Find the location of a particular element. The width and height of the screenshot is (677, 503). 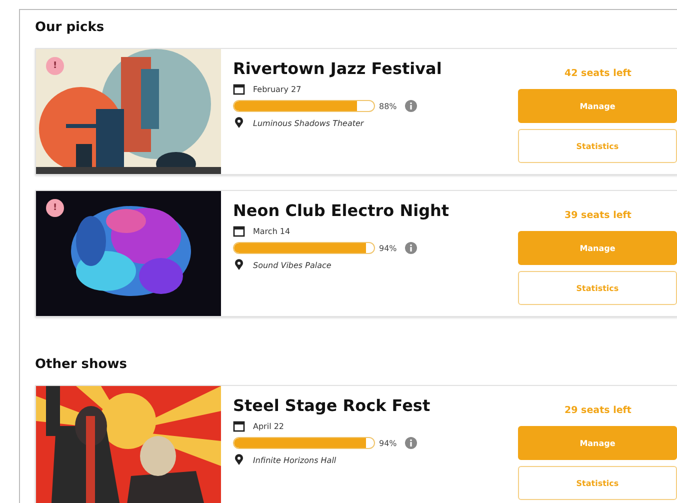

event-venue: Sound Vibes Palace is located at coordinates (292, 265).